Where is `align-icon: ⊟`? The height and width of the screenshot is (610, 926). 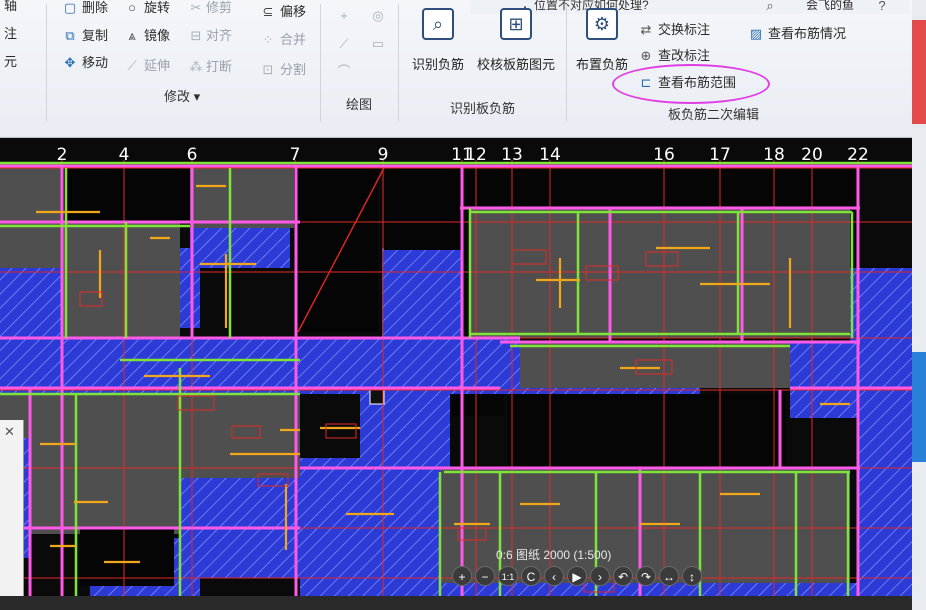
align-icon: ⊟ is located at coordinates (196, 35).